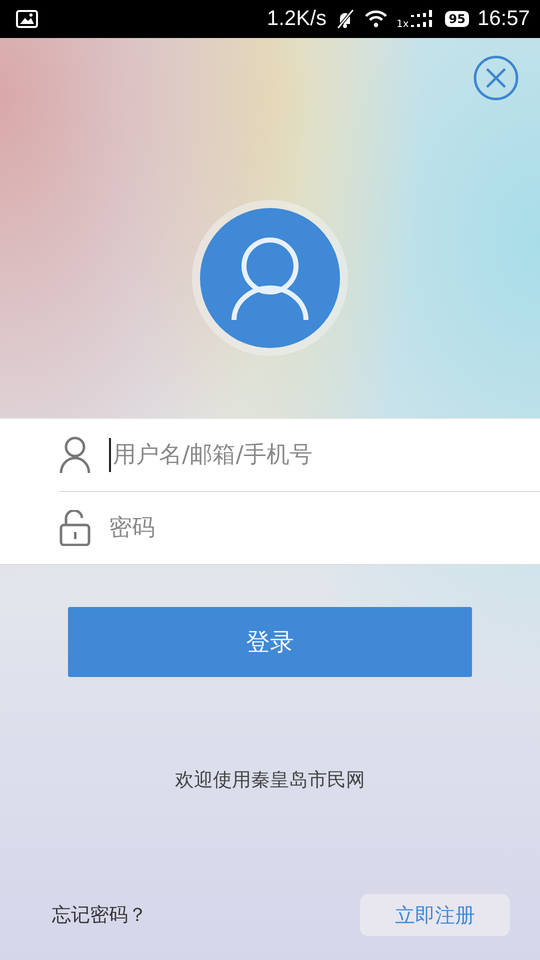 The width and height of the screenshot is (540, 960). I want to click on welcome-text: 欢迎使用秦皇岛市民网, so click(270, 780).